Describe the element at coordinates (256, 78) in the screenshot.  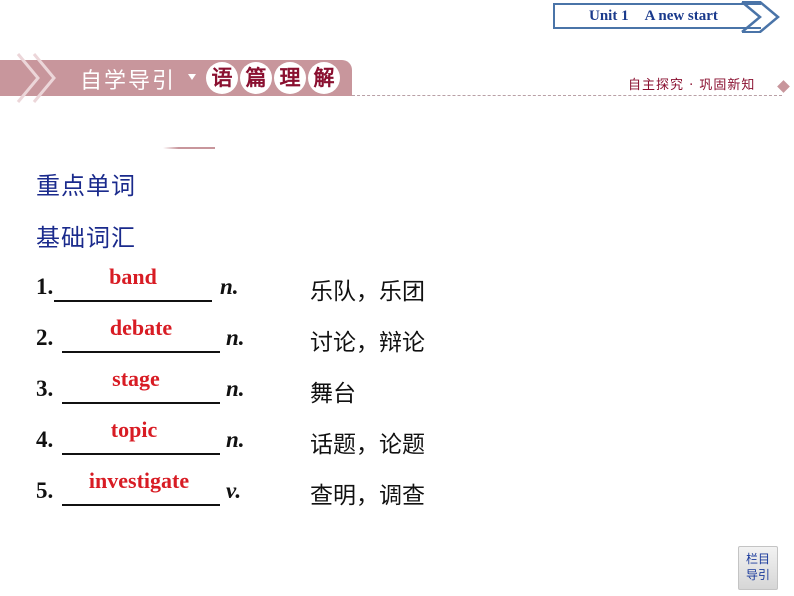
I see `subtitle-char: 篇` at that location.